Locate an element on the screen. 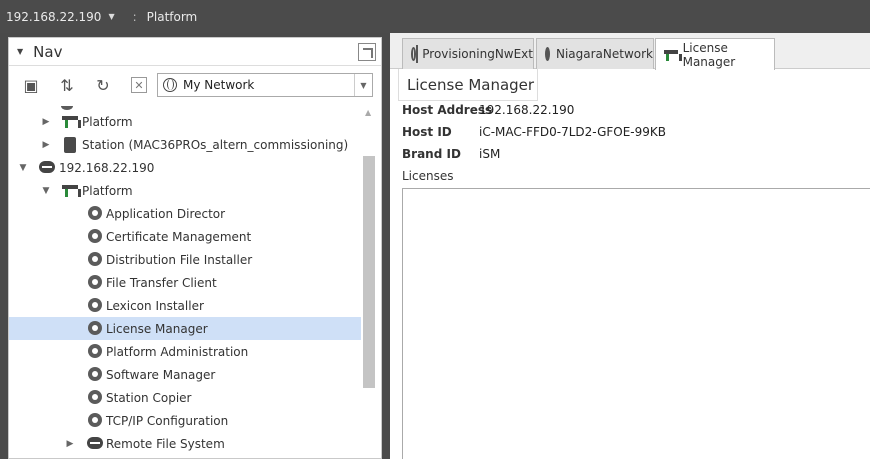  tab-license-manager: License Manager is located at coordinates (715, 54).